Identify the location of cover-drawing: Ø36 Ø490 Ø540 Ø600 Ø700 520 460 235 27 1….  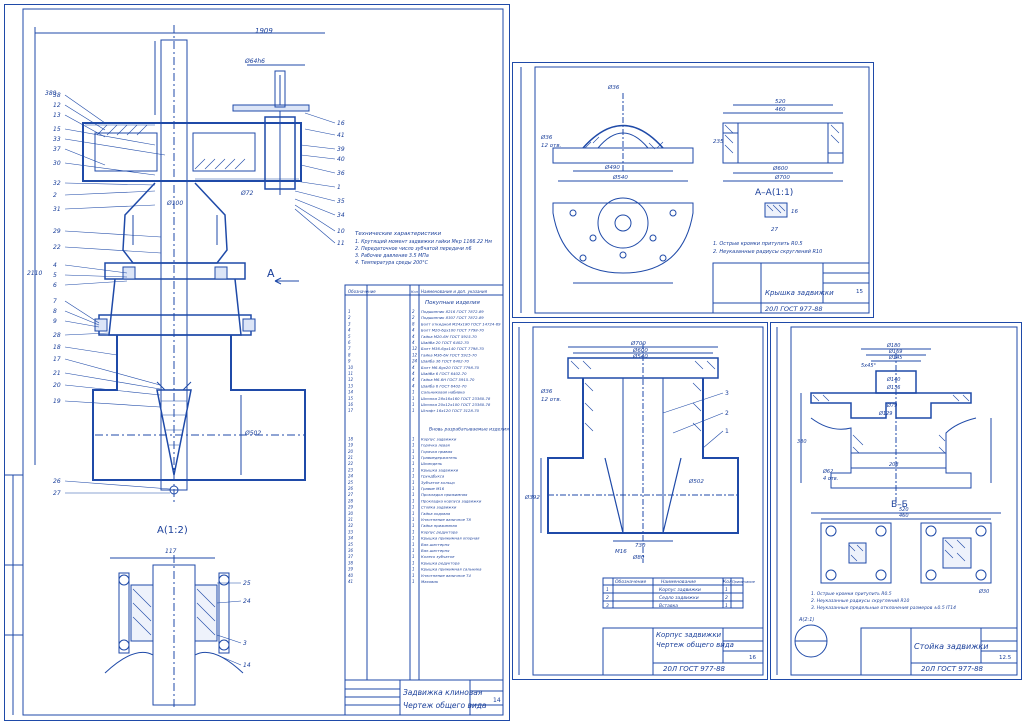
(695, 190).